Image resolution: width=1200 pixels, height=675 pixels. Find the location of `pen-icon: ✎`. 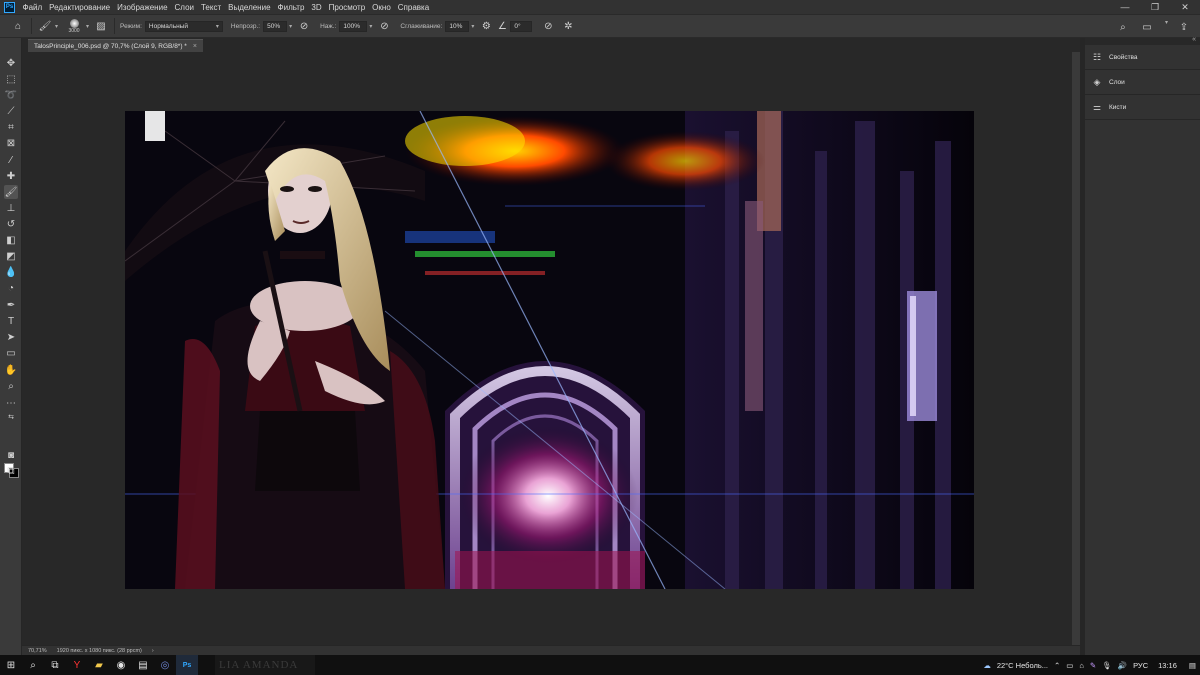

pen-icon: ✎ is located at coordinates (1093, 665).